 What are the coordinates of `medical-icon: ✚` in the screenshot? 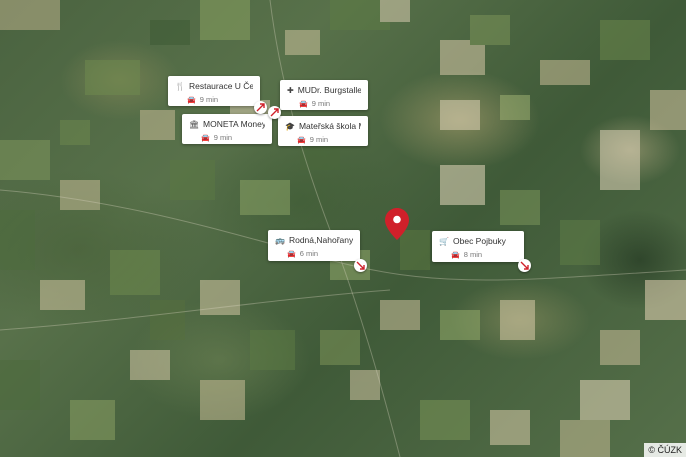 It's located at (290, 90).